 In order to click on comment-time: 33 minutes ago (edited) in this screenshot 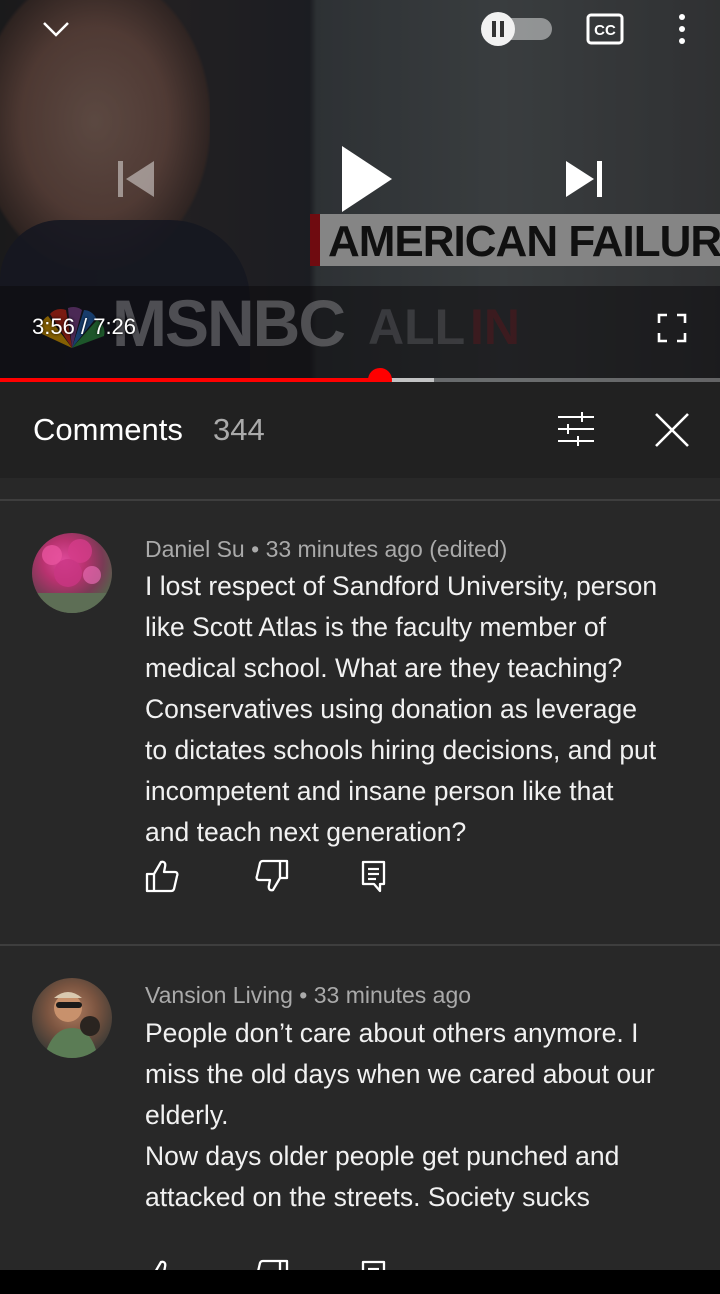, I will do `click(386, 549)`.